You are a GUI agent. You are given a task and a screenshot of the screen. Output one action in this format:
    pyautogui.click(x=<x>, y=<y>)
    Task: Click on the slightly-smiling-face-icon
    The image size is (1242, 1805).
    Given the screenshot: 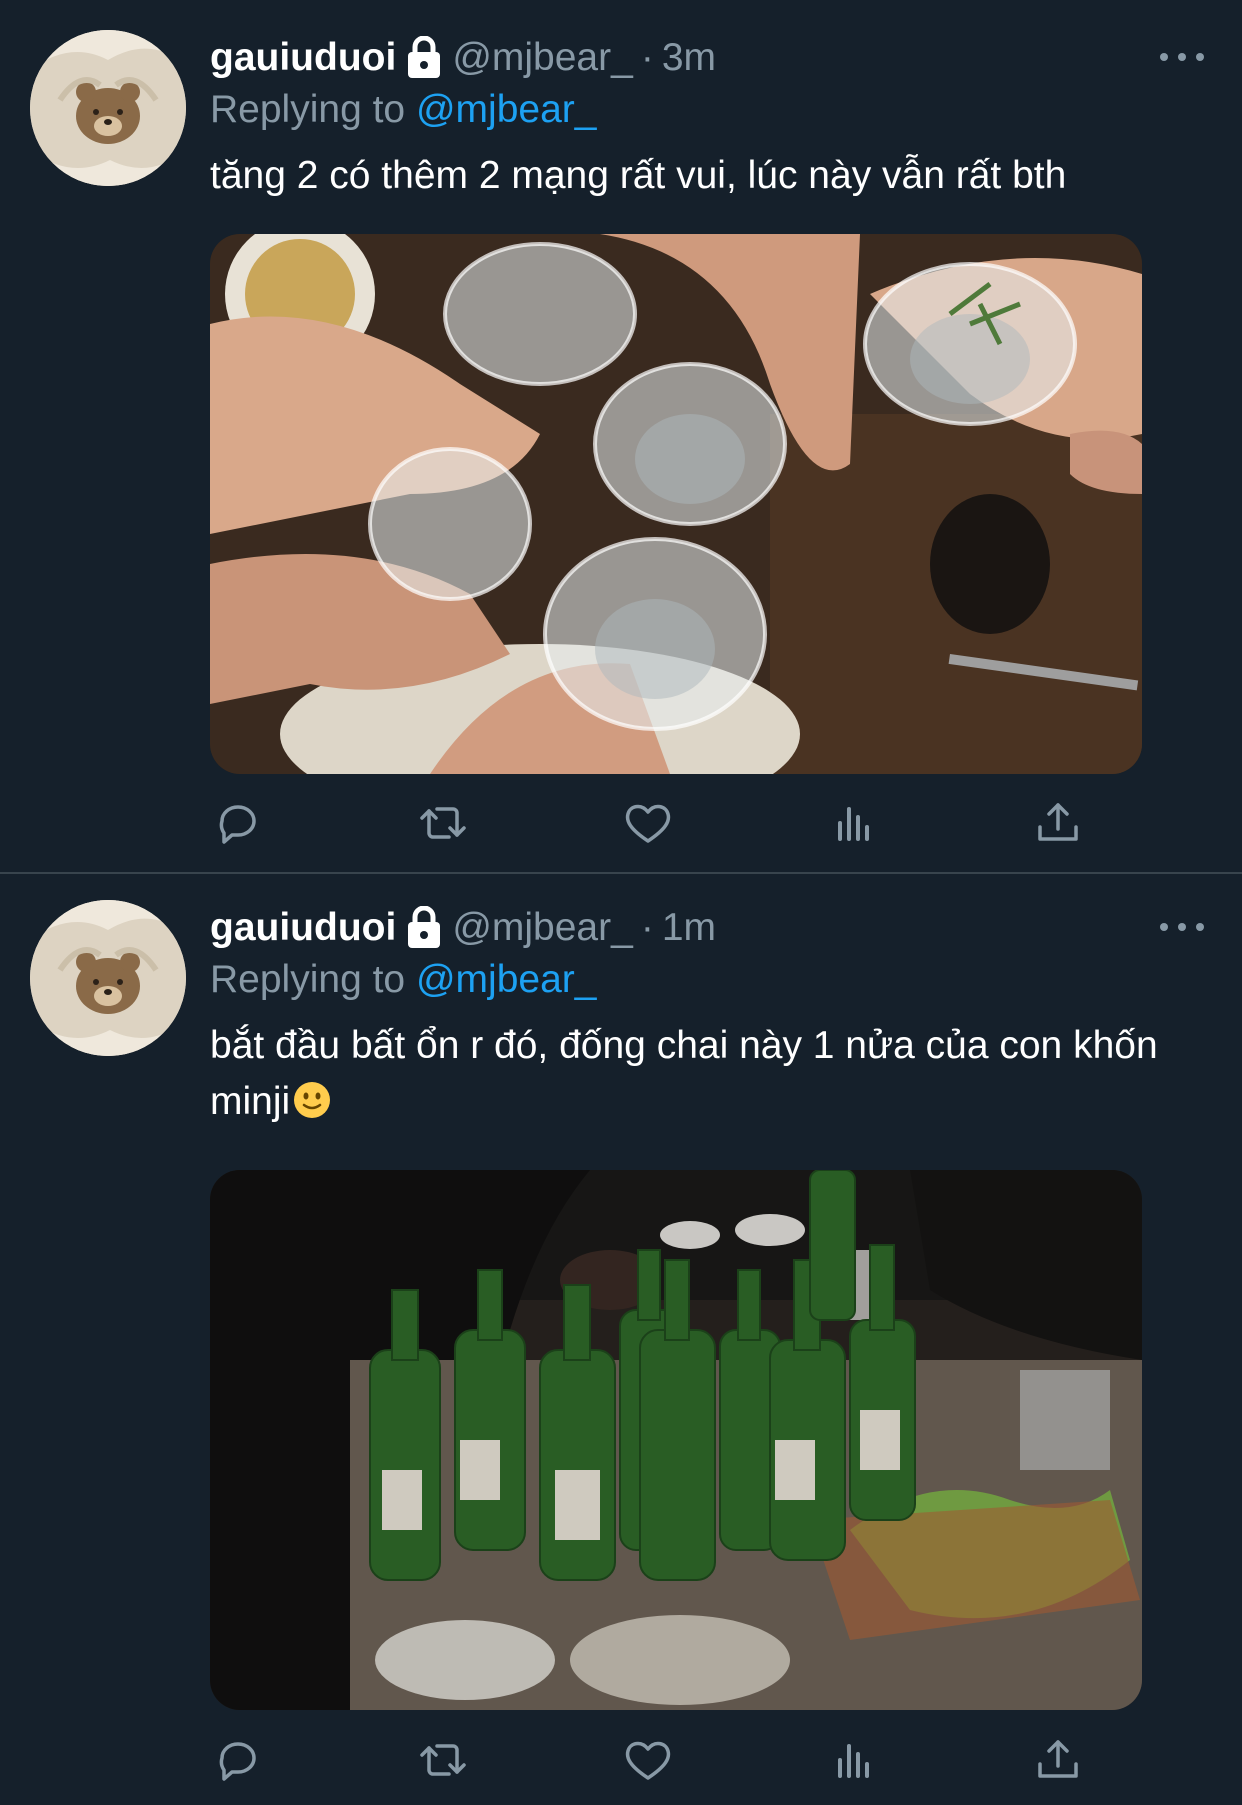 What is the action you would take?
    pyautogui.click(x=312, y=1100)
    